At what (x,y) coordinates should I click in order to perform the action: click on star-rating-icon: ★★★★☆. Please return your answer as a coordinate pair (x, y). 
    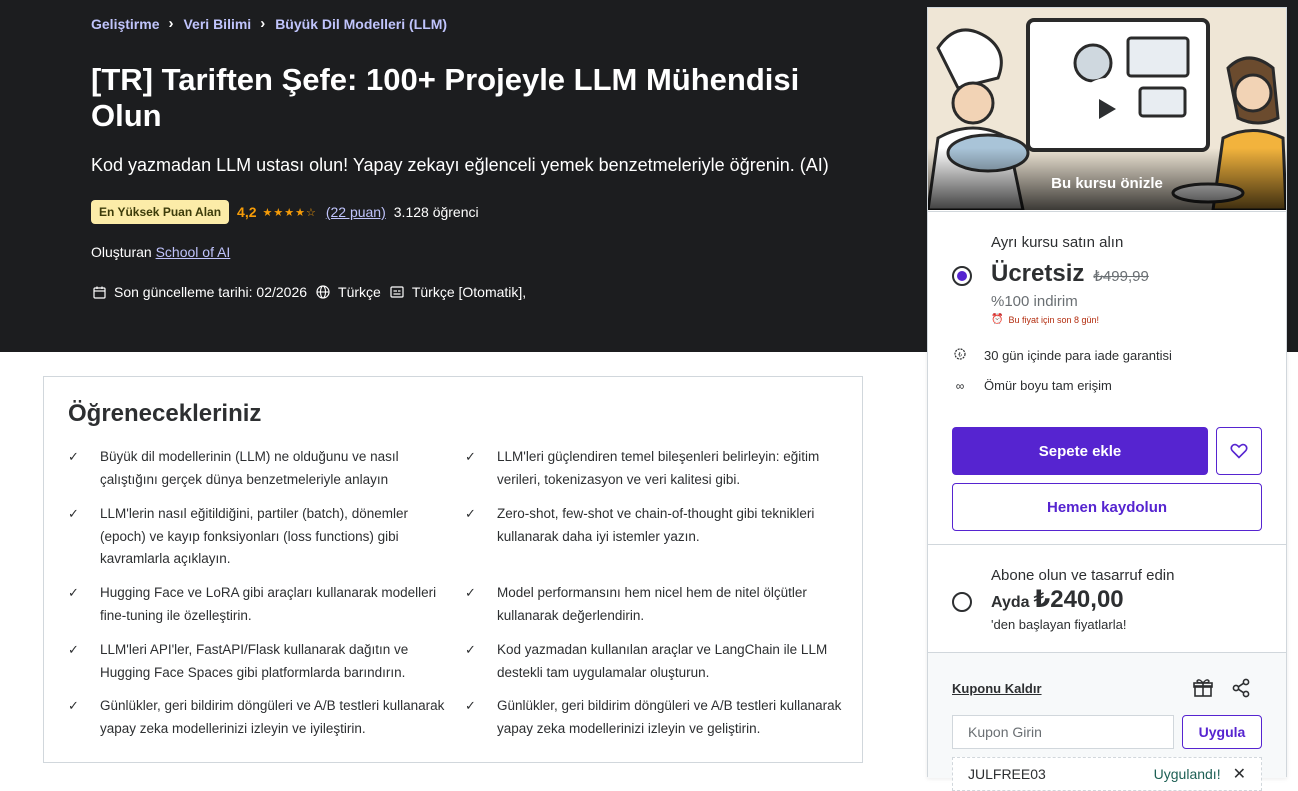
    Looking at the image, I should click on (289, 212).